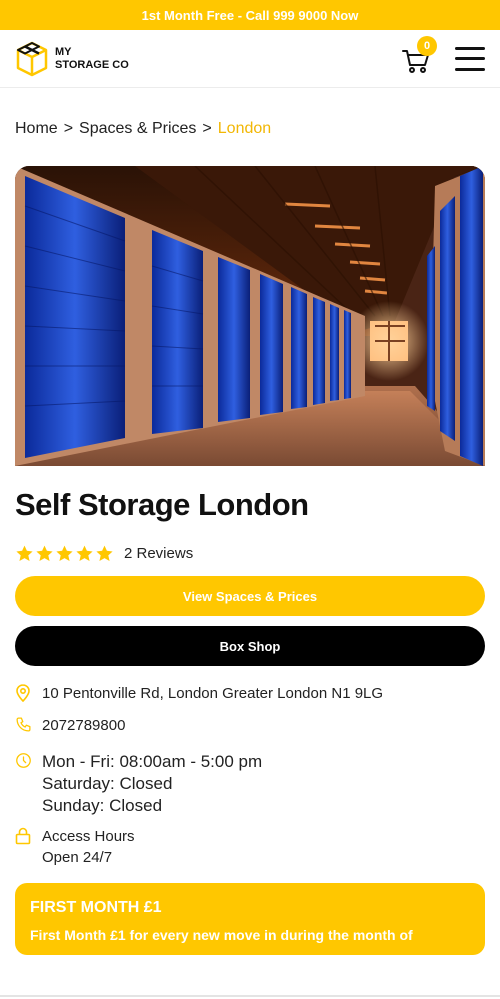 Image resolution: width=500 pixels, height=999 pixels. What do you see at coordinates (23, 693) in the screenshot?
I see `location-pin-icon` at bounding box center [23, 693].